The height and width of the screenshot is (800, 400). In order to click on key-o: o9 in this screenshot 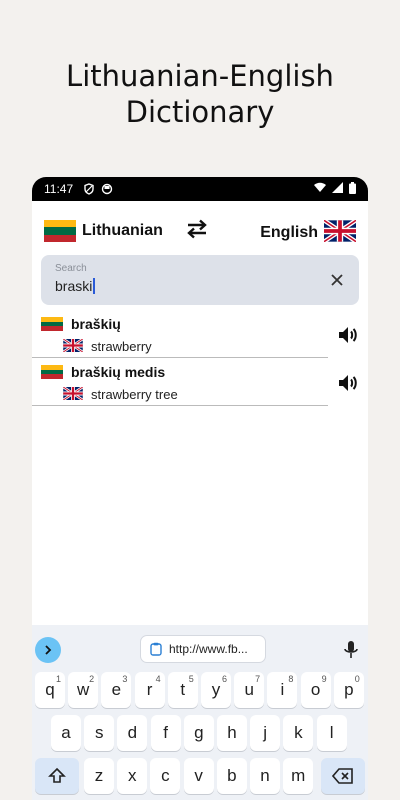, I will do `click(315, 690)`.